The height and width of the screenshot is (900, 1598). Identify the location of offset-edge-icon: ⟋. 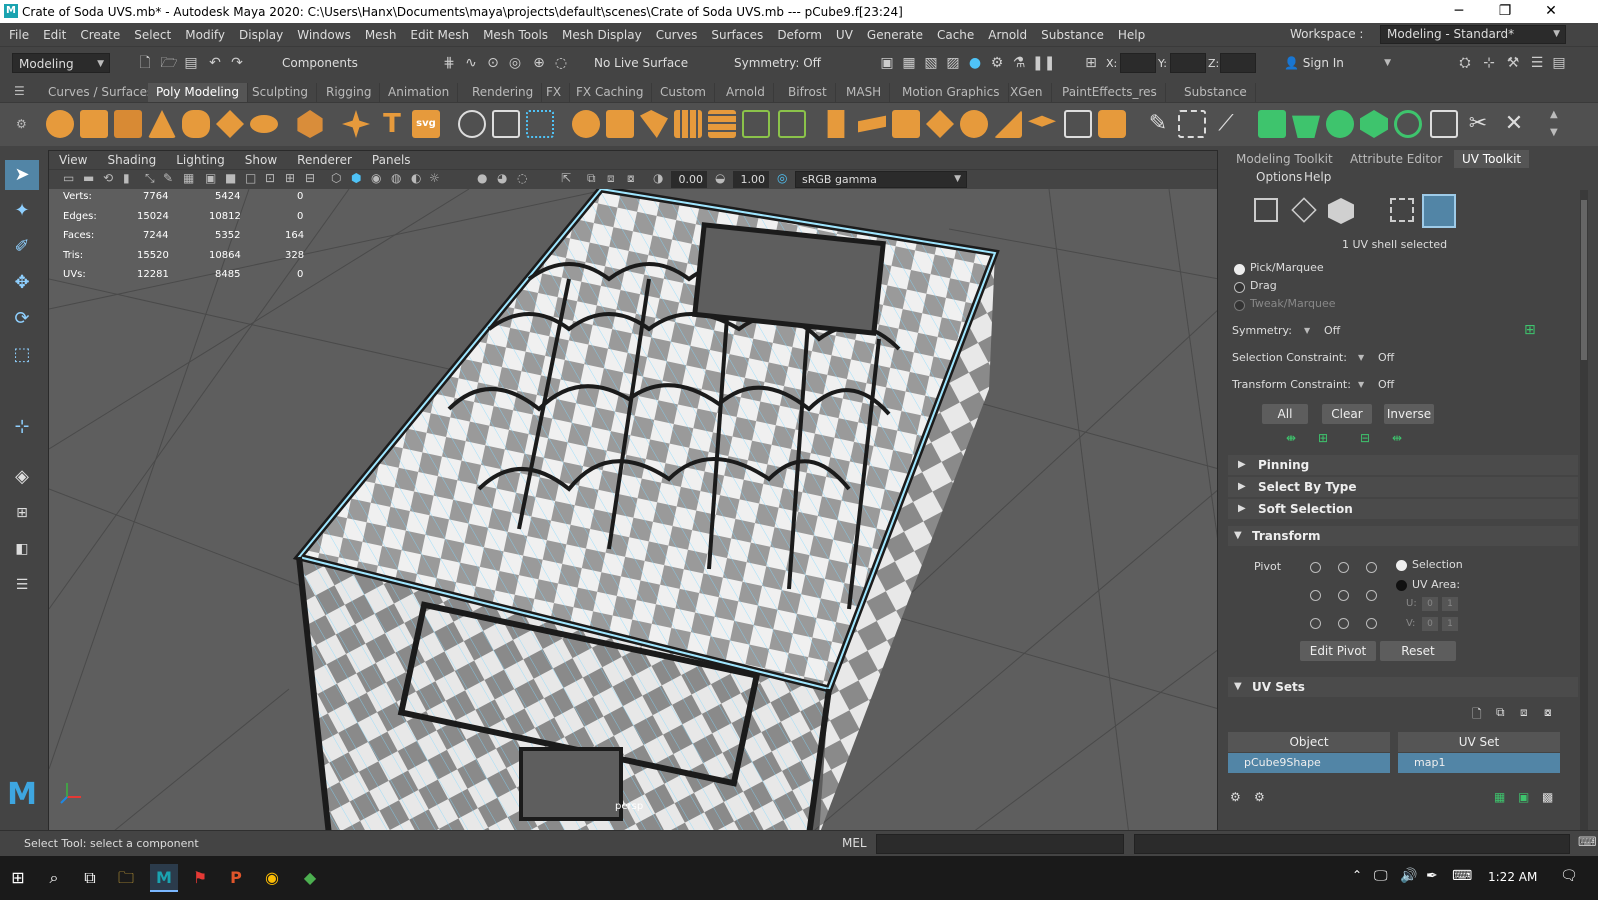
(1226, 124).